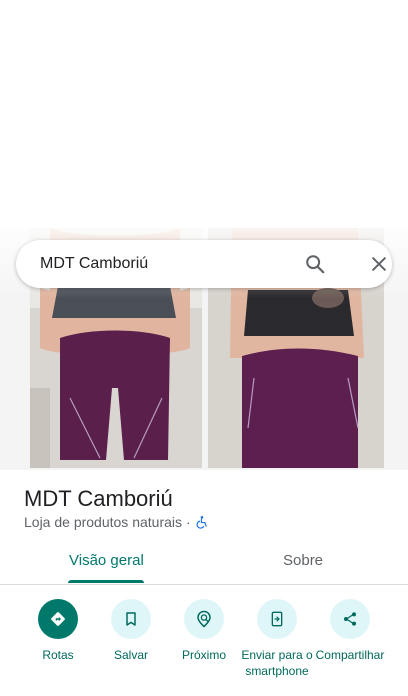 Image resolution: width=408 pixels, height=696 pixels. I want to click on tab-overview: Visão geral, so click(106, 560).